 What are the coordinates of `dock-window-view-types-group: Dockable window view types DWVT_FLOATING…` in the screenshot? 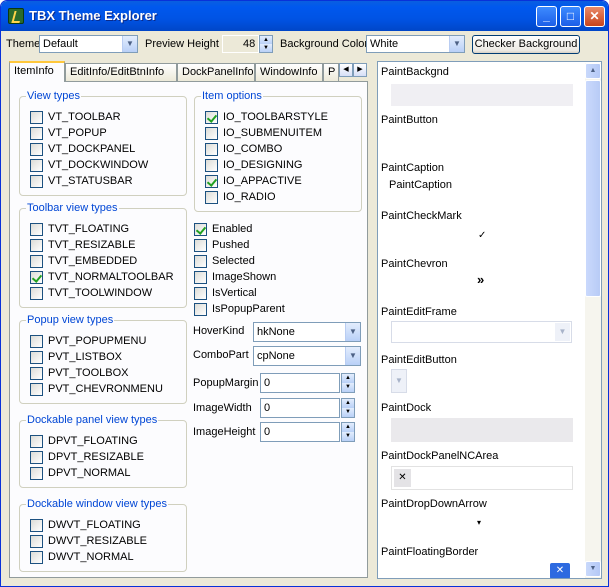 It's located at (103, 535).